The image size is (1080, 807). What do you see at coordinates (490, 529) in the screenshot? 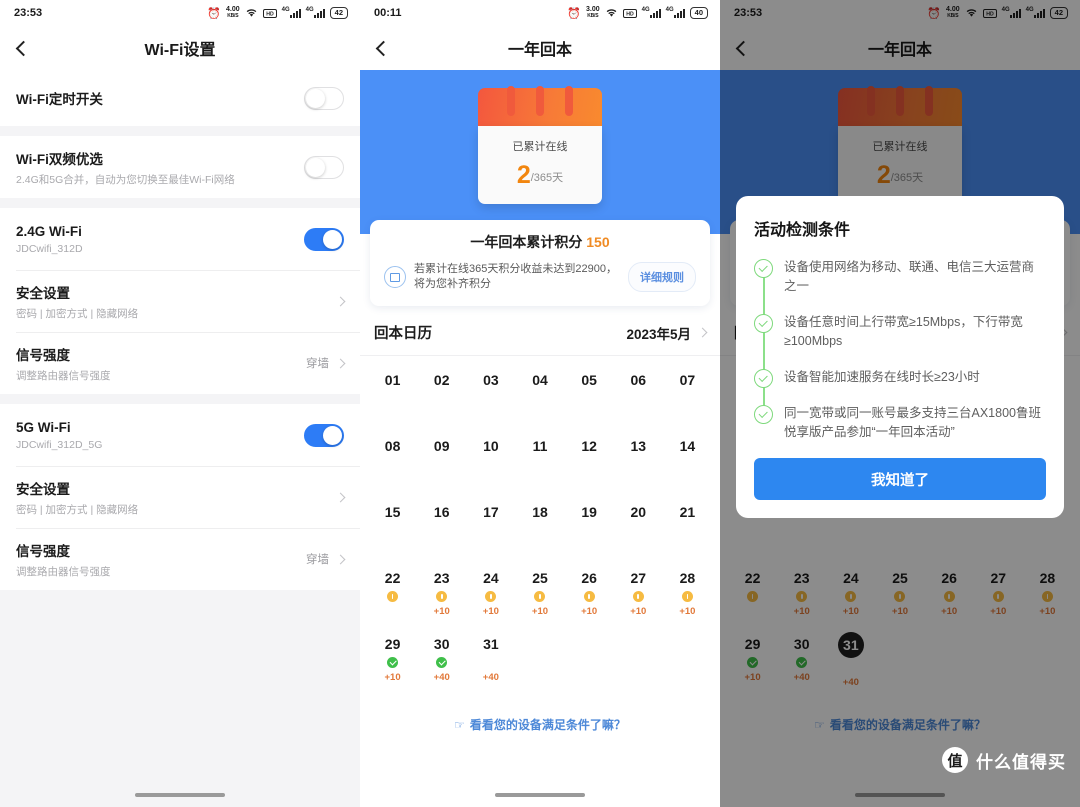
I see `calendar-day-cell: 17` at bounding box center [490, 529].